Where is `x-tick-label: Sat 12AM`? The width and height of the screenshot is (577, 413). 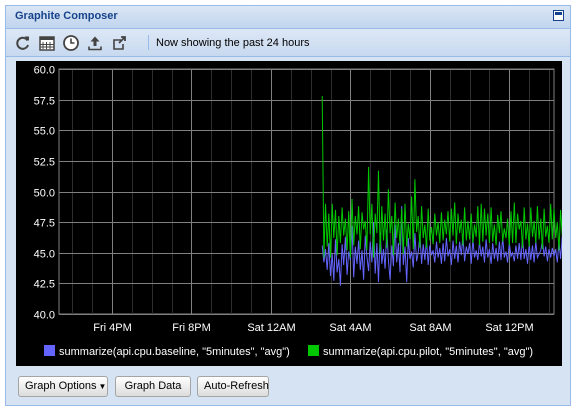
x-tick-label: Sat 12AM is located at coordinates (271, 328).